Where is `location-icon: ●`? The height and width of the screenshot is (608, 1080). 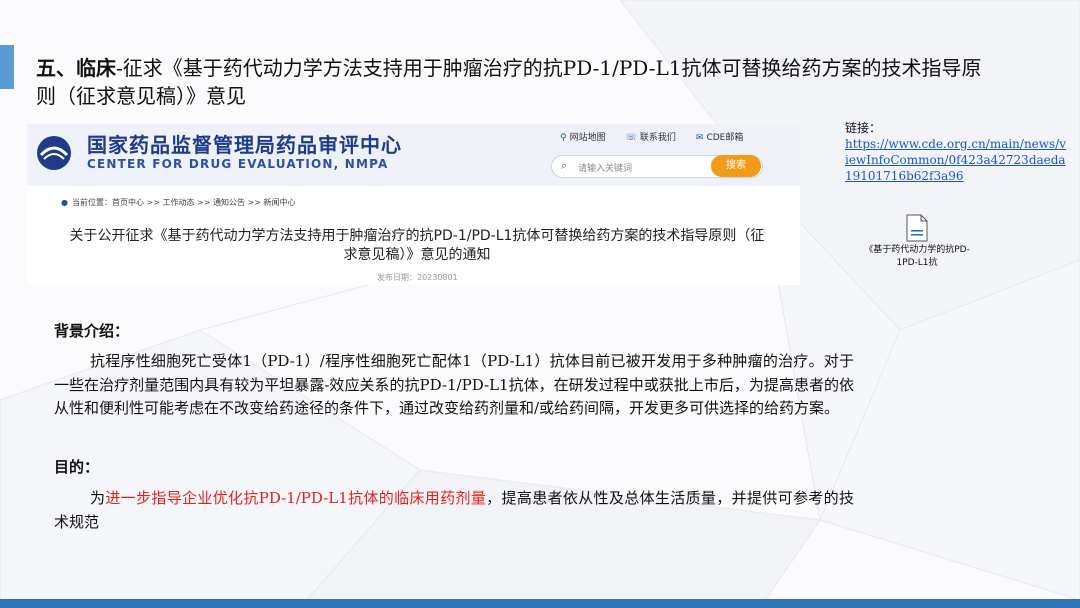 location-icon: ● is located at coordinates (64, 202).